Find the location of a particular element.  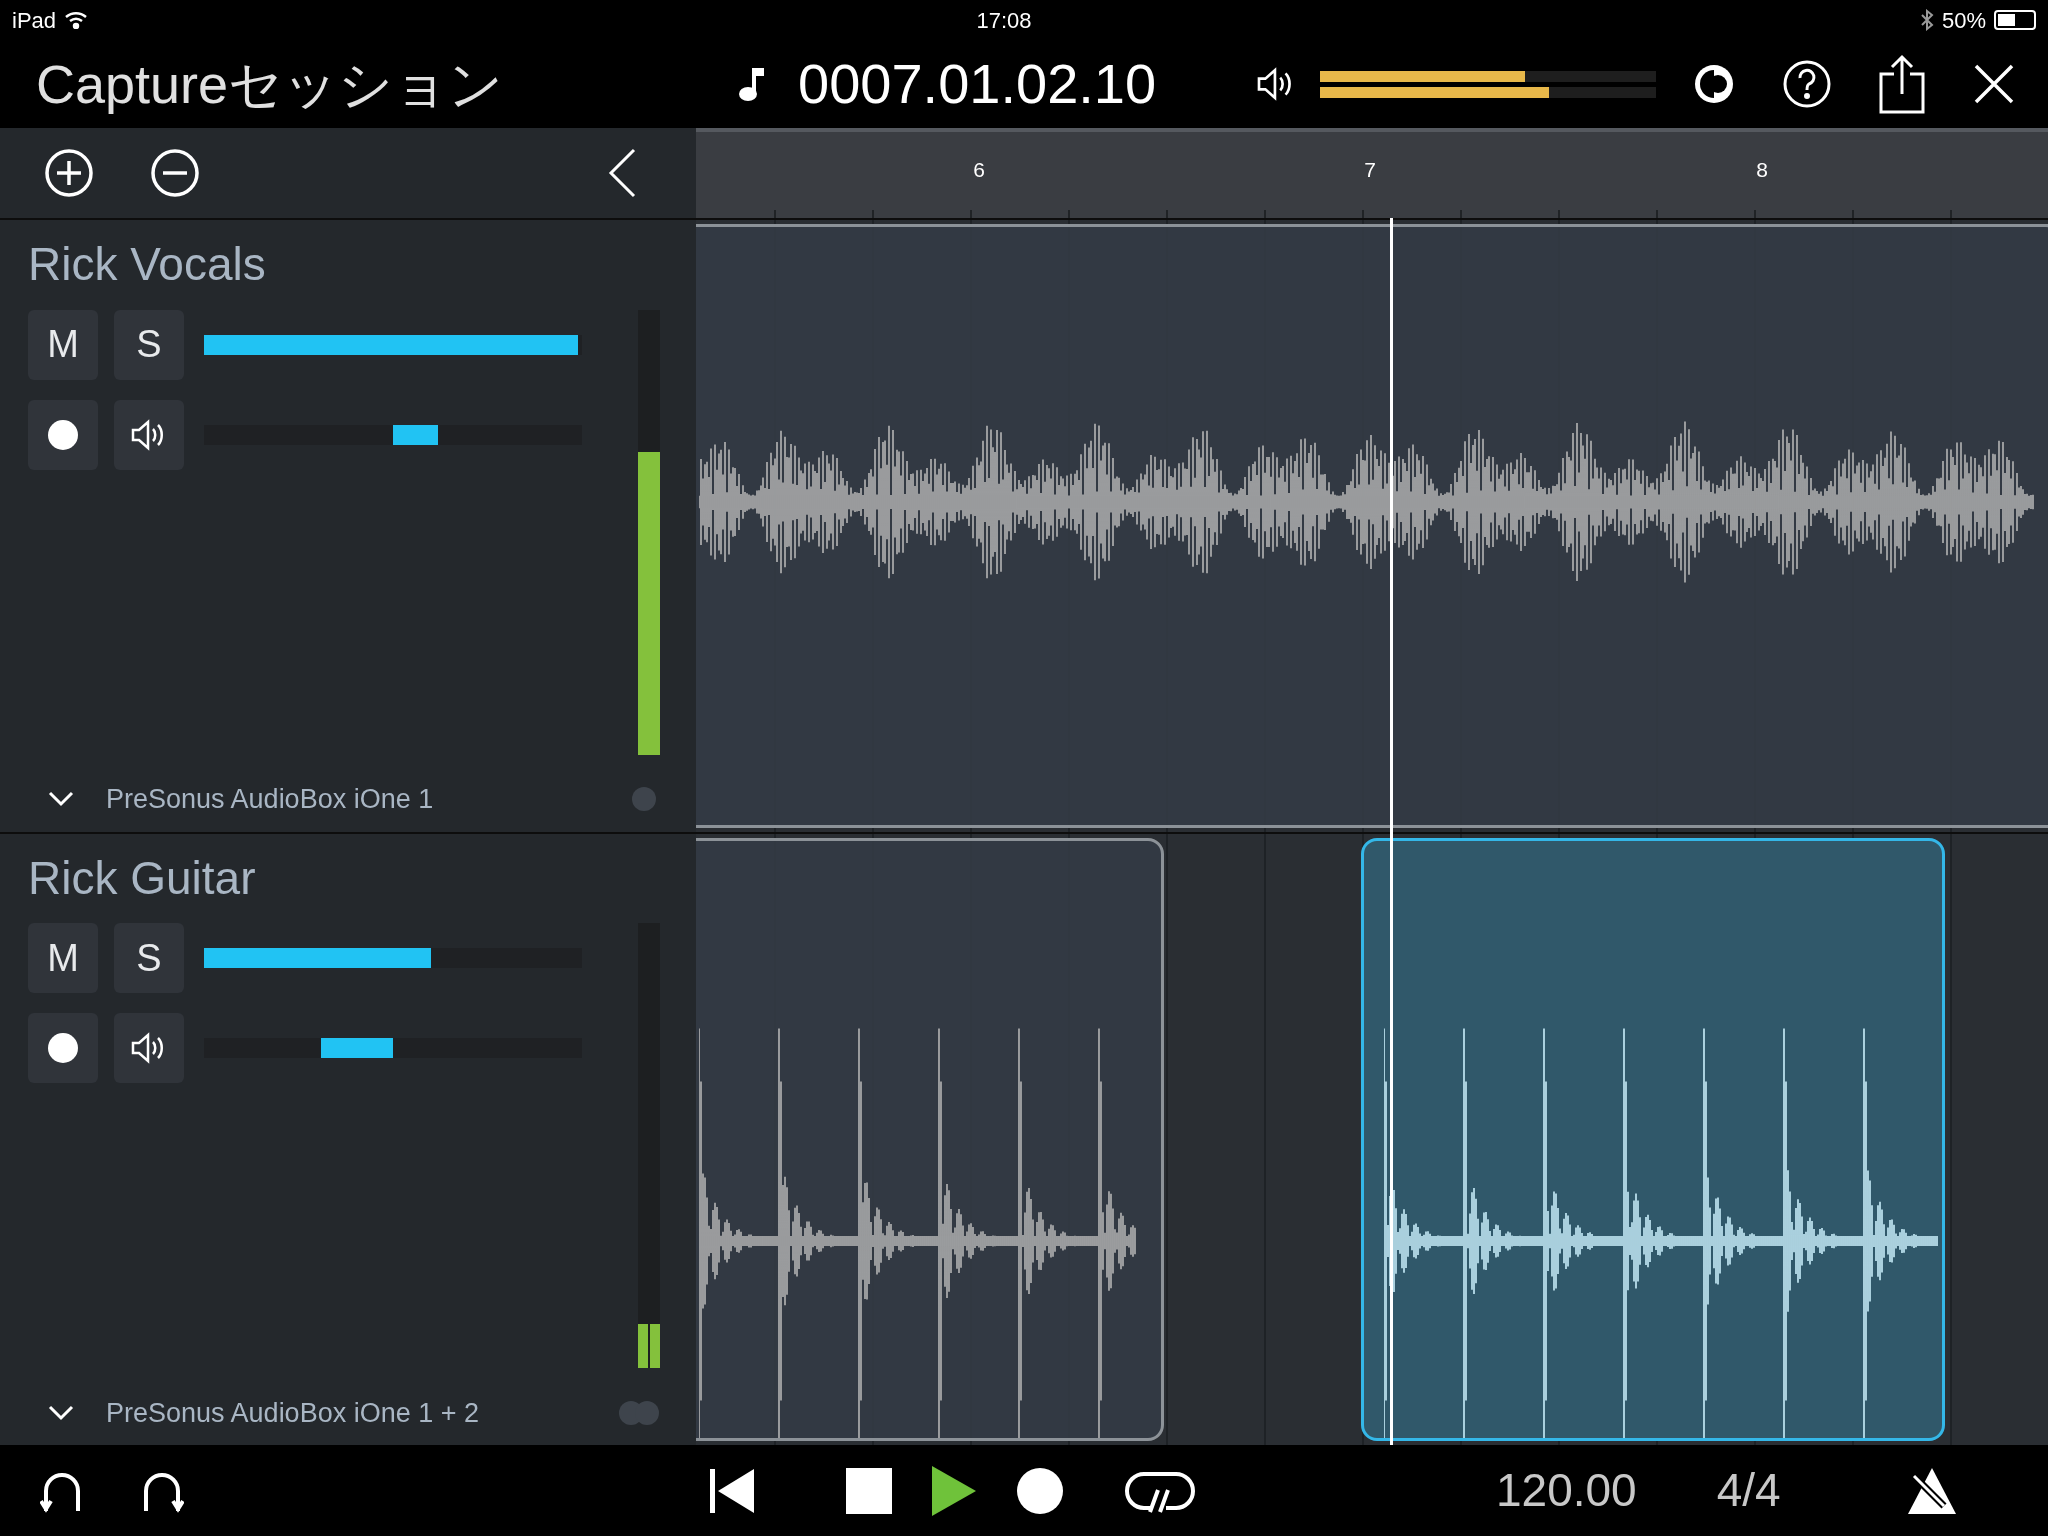

help-icon is located at coordinates (1807, 84).